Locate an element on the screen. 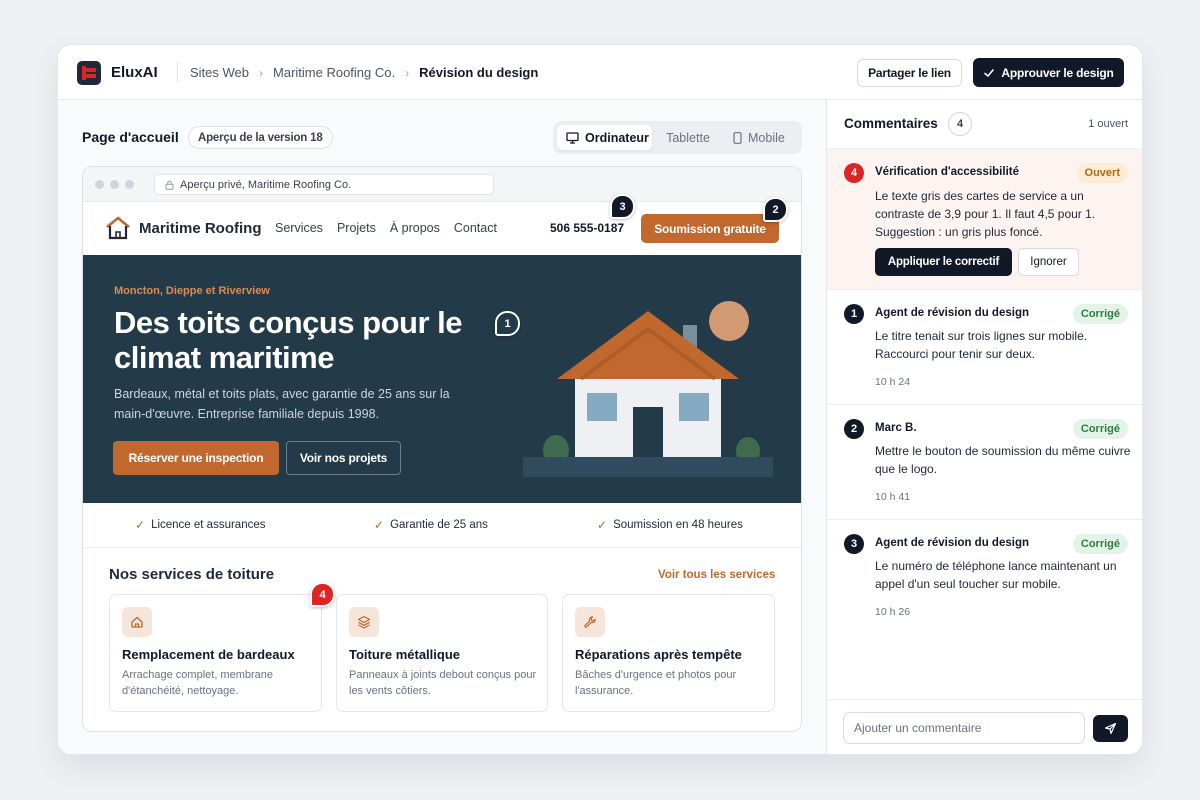 The width and height of the screenshot is (1200, 800). comment-time: 10 h 24 is located at coordinates (893, 382).